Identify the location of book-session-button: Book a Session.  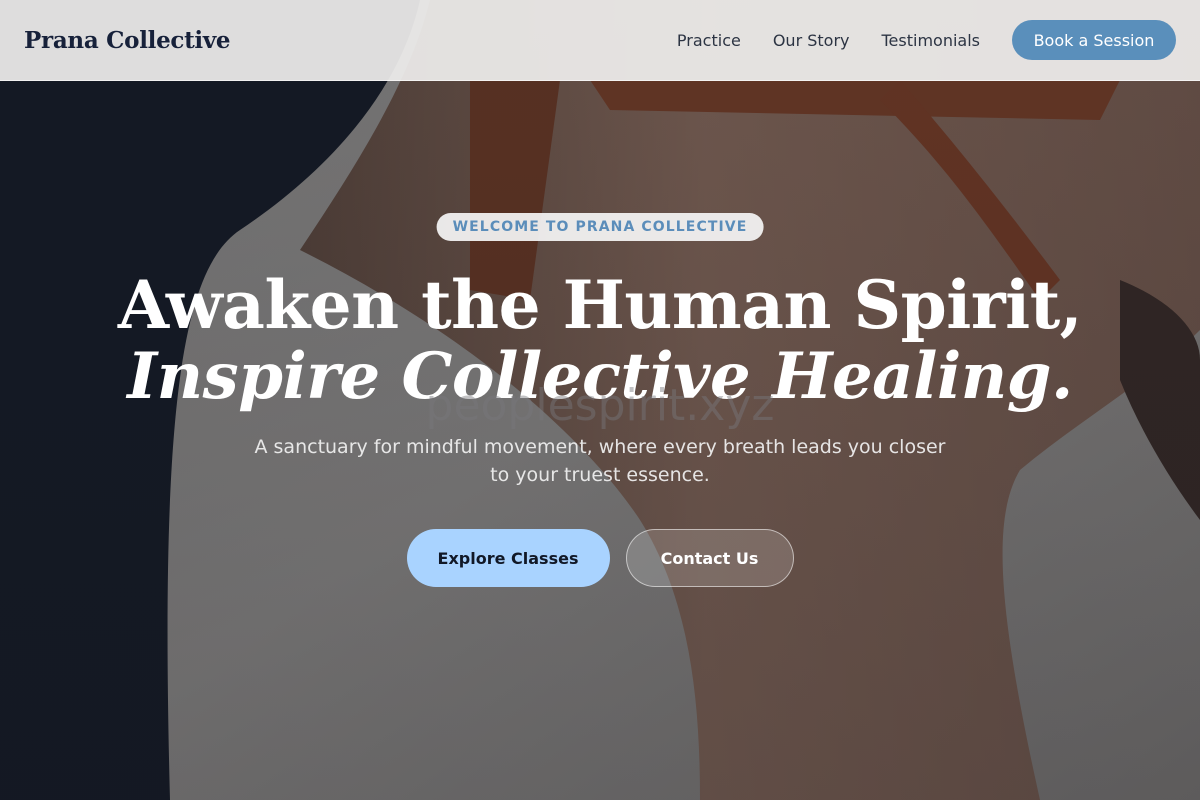
(1094, 40).